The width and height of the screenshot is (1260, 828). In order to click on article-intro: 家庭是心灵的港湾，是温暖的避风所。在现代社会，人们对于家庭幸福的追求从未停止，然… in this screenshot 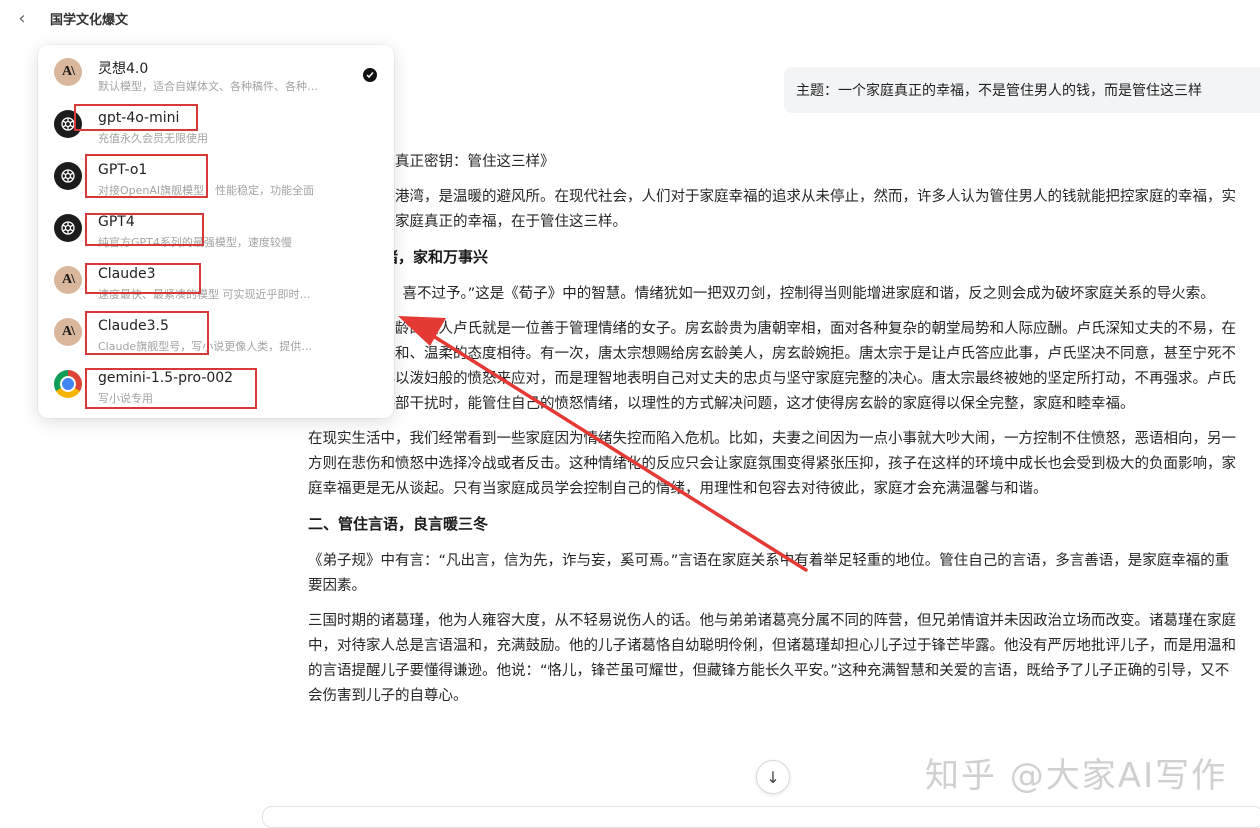, I will do `click(772, 209)`.